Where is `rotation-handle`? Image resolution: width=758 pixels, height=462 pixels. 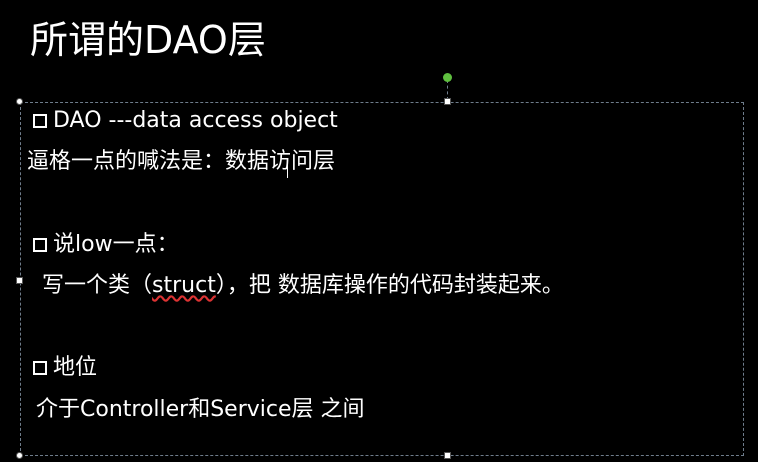
rotation-handle is located at coordinates (447, 77).